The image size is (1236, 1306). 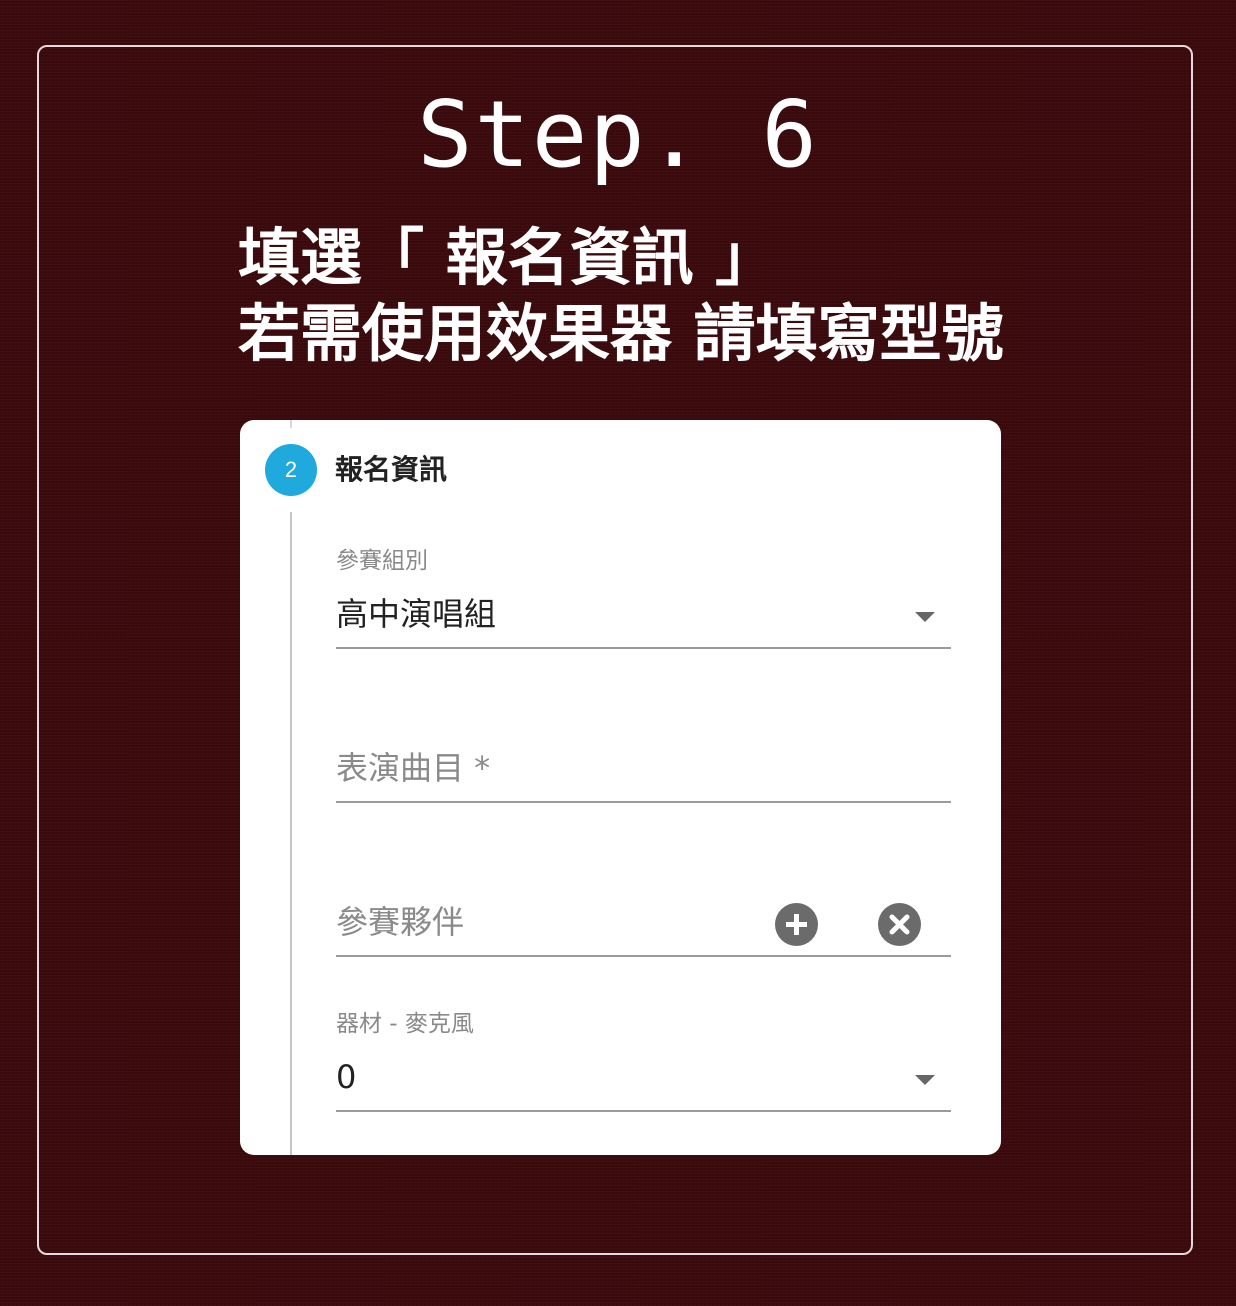 I want to click on partner-input: 參賽夥伴, so click(x=643, y=926).